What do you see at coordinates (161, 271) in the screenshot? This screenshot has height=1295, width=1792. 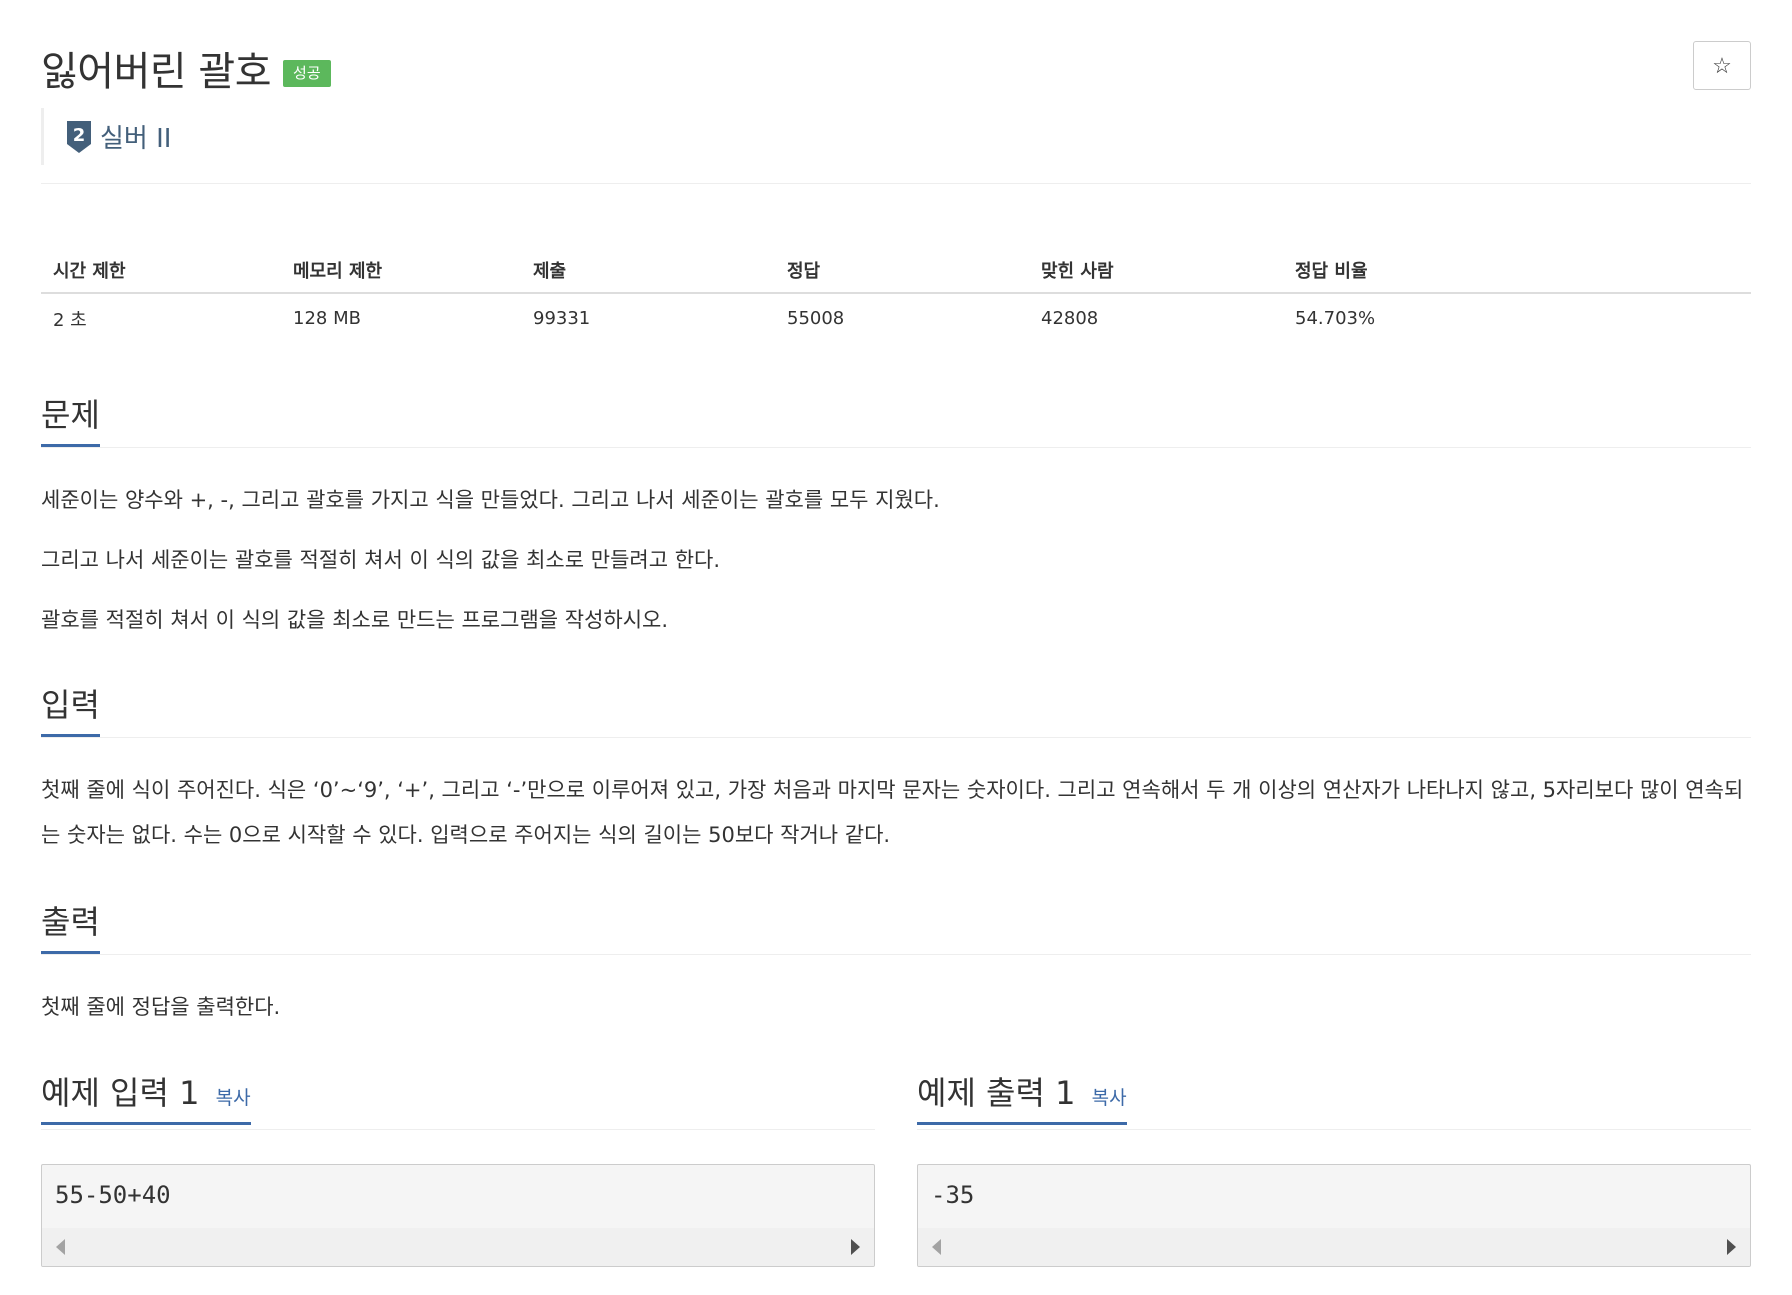 I see `header-time-limit: 시간 제한` at bounding box center [161, 271].